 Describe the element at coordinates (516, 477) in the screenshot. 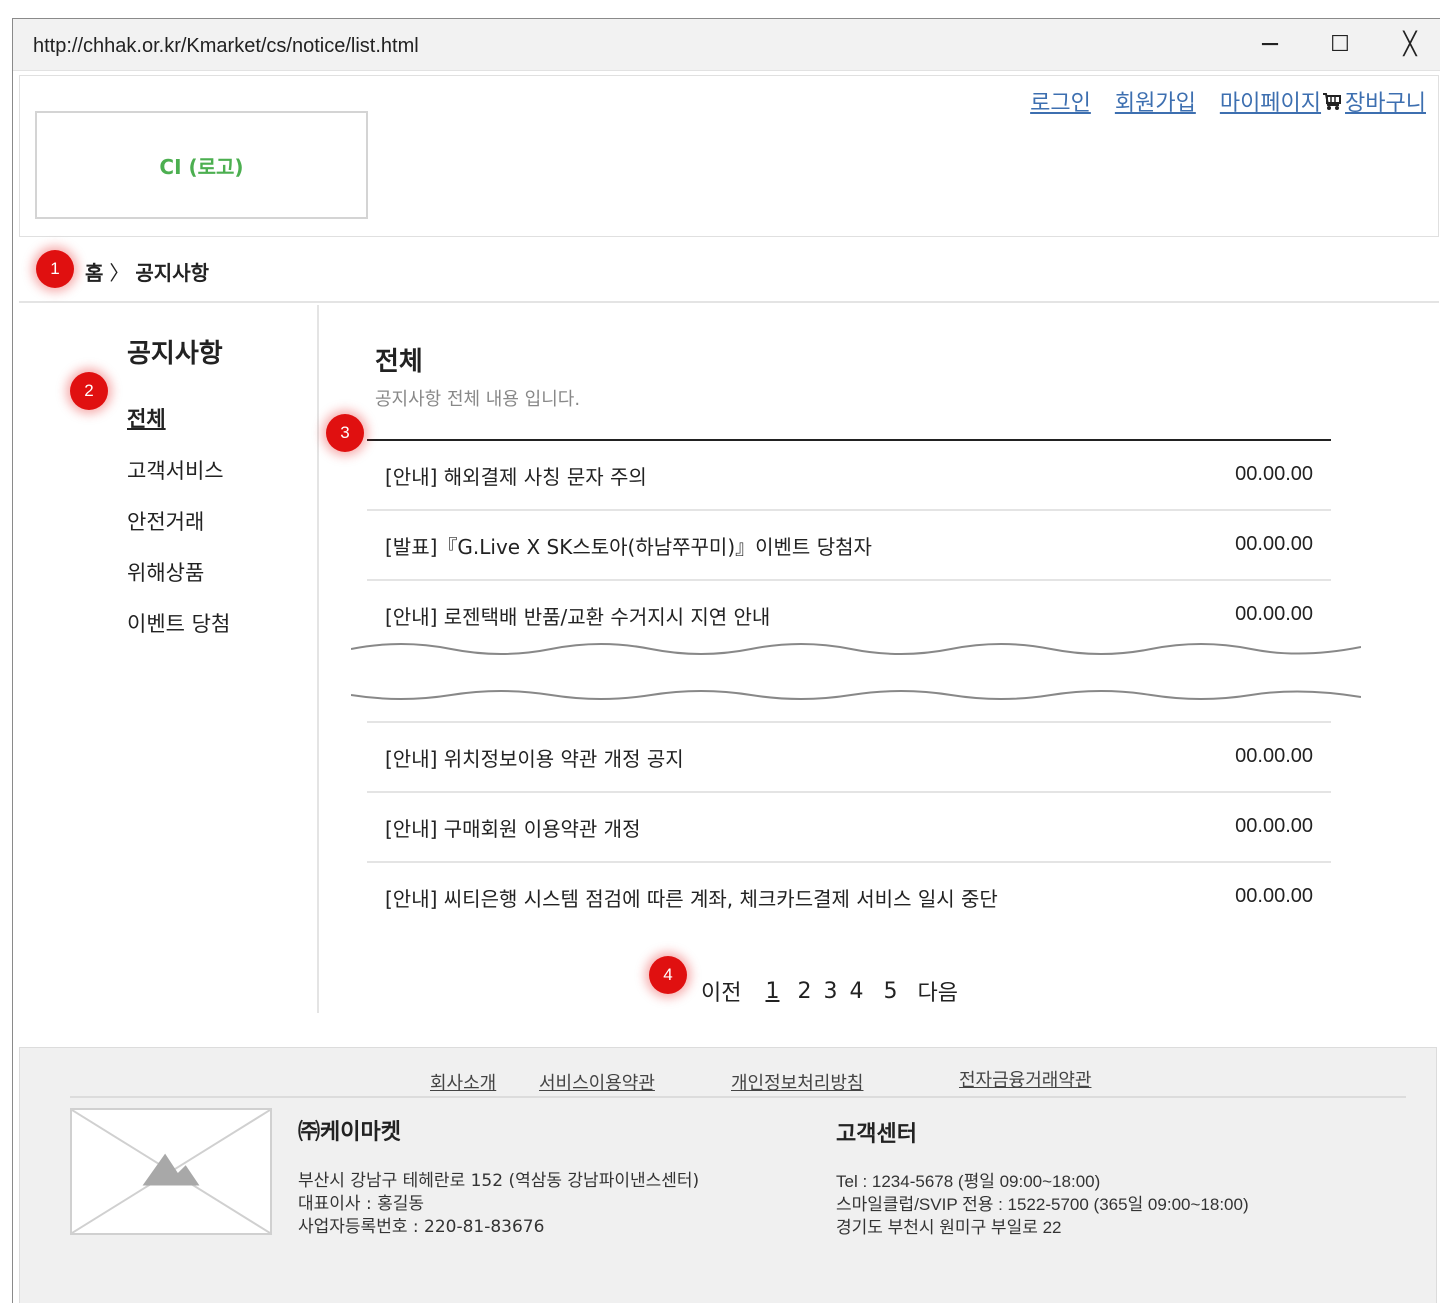

I see `notice-title: [안내] 해외결제 사칭 문자 주의` at that location.